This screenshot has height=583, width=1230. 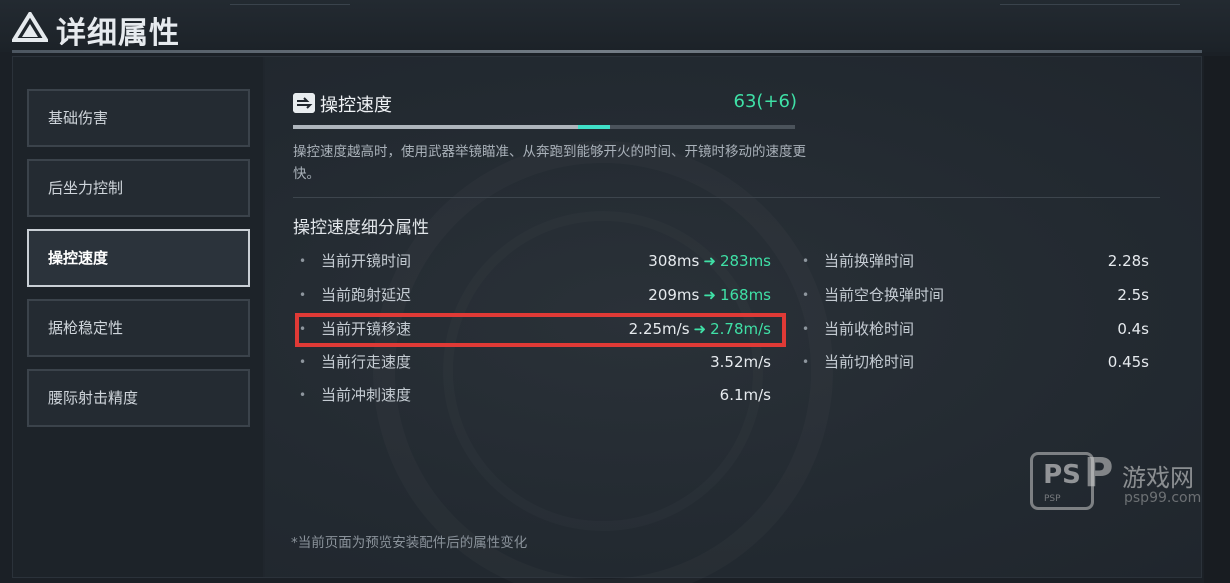 I want to click on sidebar-item-recoil-control: 后坐力控制, so click(x=138, y=188).